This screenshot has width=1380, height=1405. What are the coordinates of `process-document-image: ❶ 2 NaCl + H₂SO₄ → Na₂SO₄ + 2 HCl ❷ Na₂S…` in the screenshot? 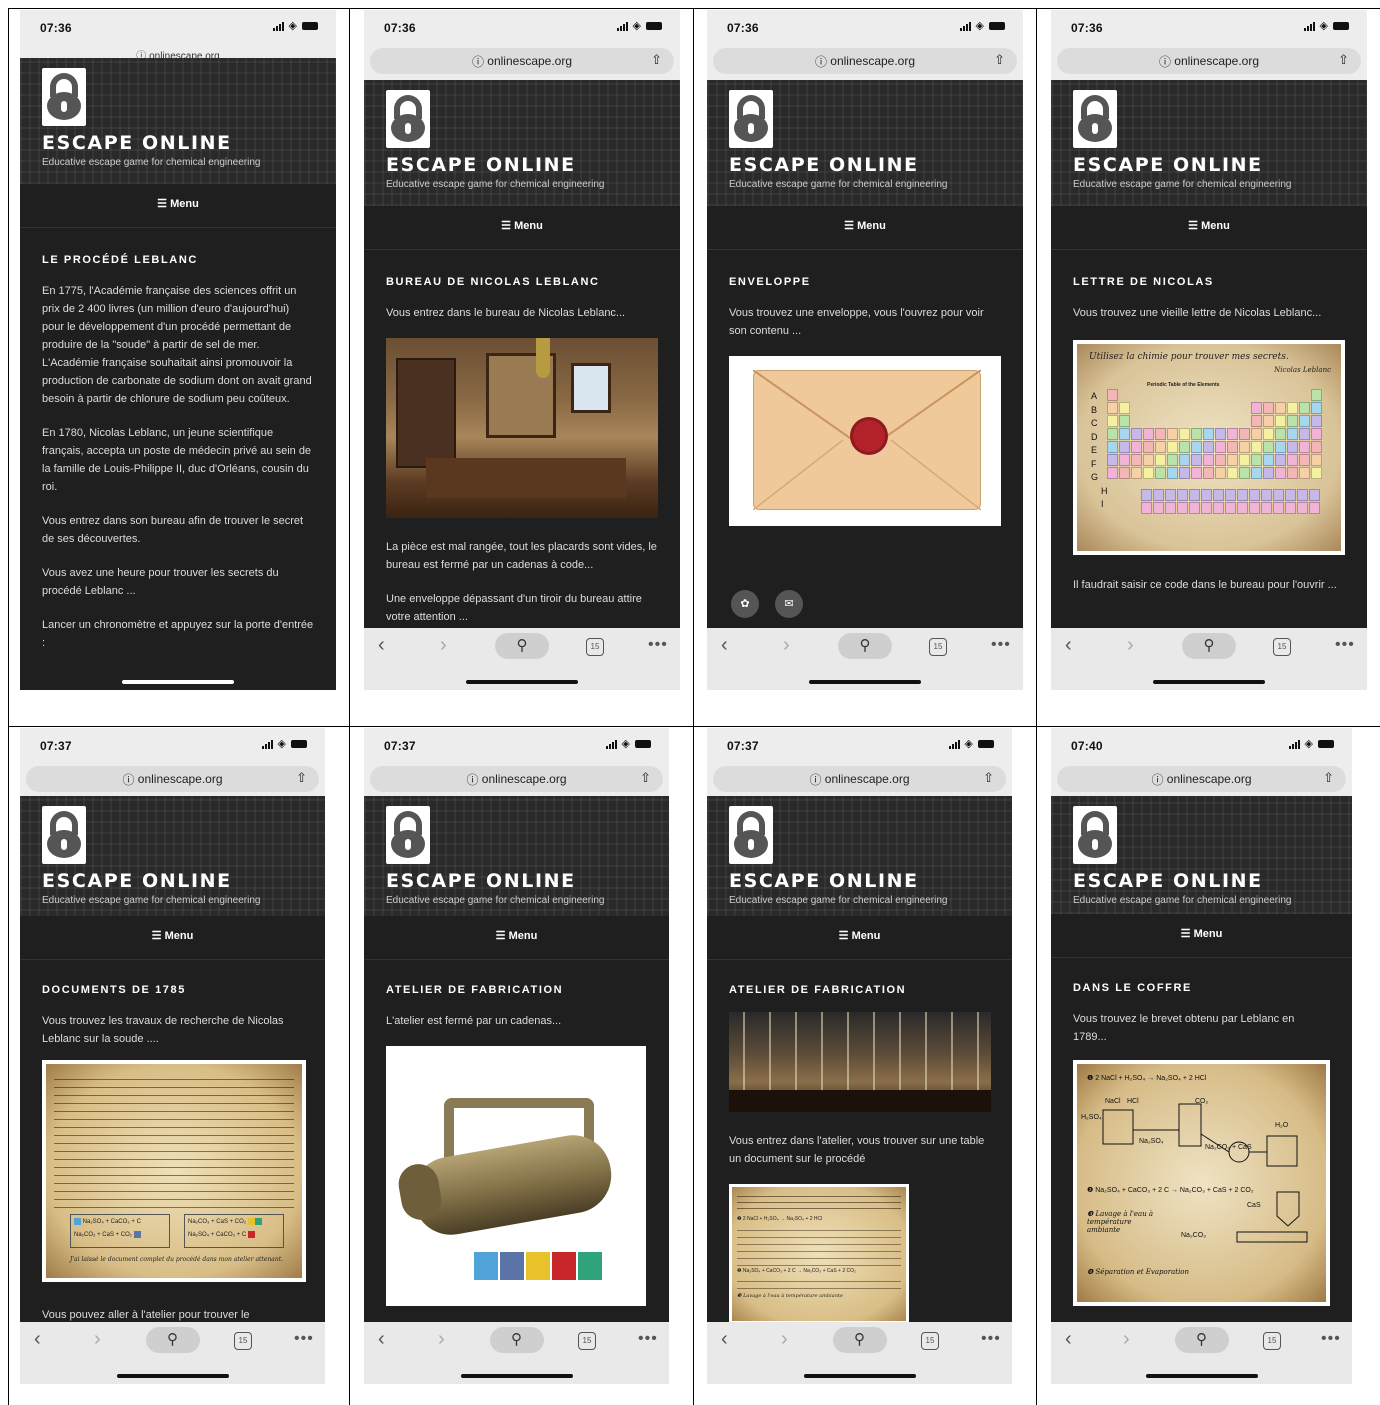 It's located at (819, 1254).